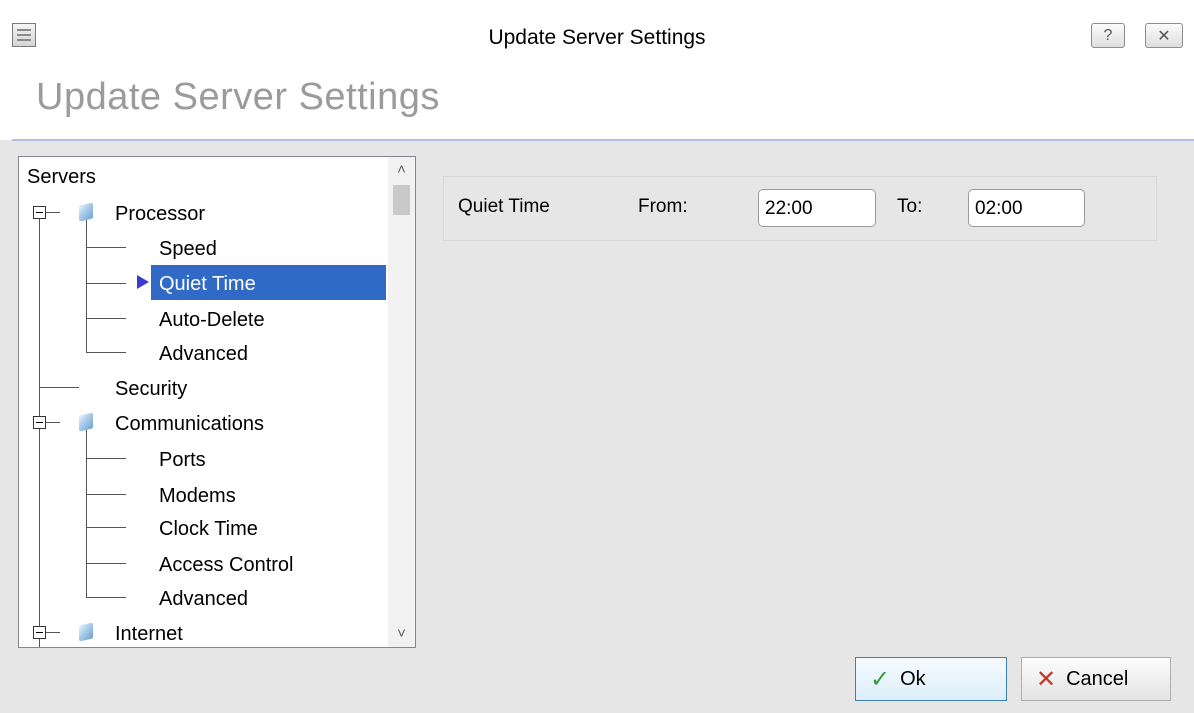  I want to click on ok-label: Ok, so click(913, 678).